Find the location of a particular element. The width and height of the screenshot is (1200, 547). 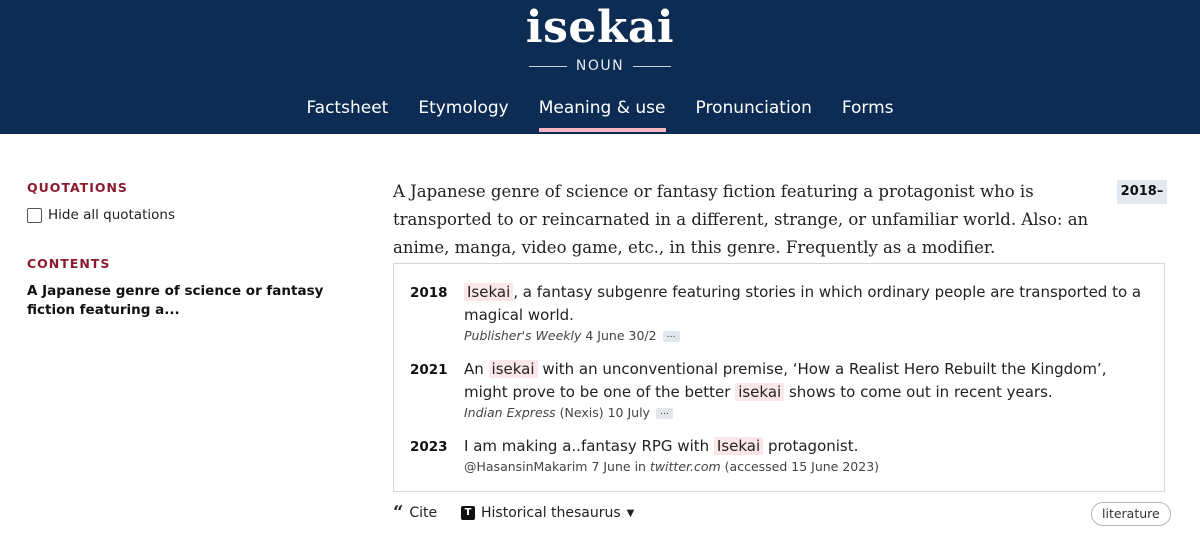

source-detail: (accessed 15 June 2023) is located at coordinates (800, 466).